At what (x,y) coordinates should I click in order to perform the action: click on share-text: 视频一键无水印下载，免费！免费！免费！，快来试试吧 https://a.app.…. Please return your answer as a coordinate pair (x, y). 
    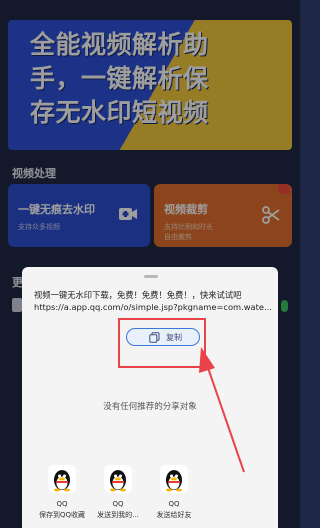
    Looking at the image, I should click on (154, 301).